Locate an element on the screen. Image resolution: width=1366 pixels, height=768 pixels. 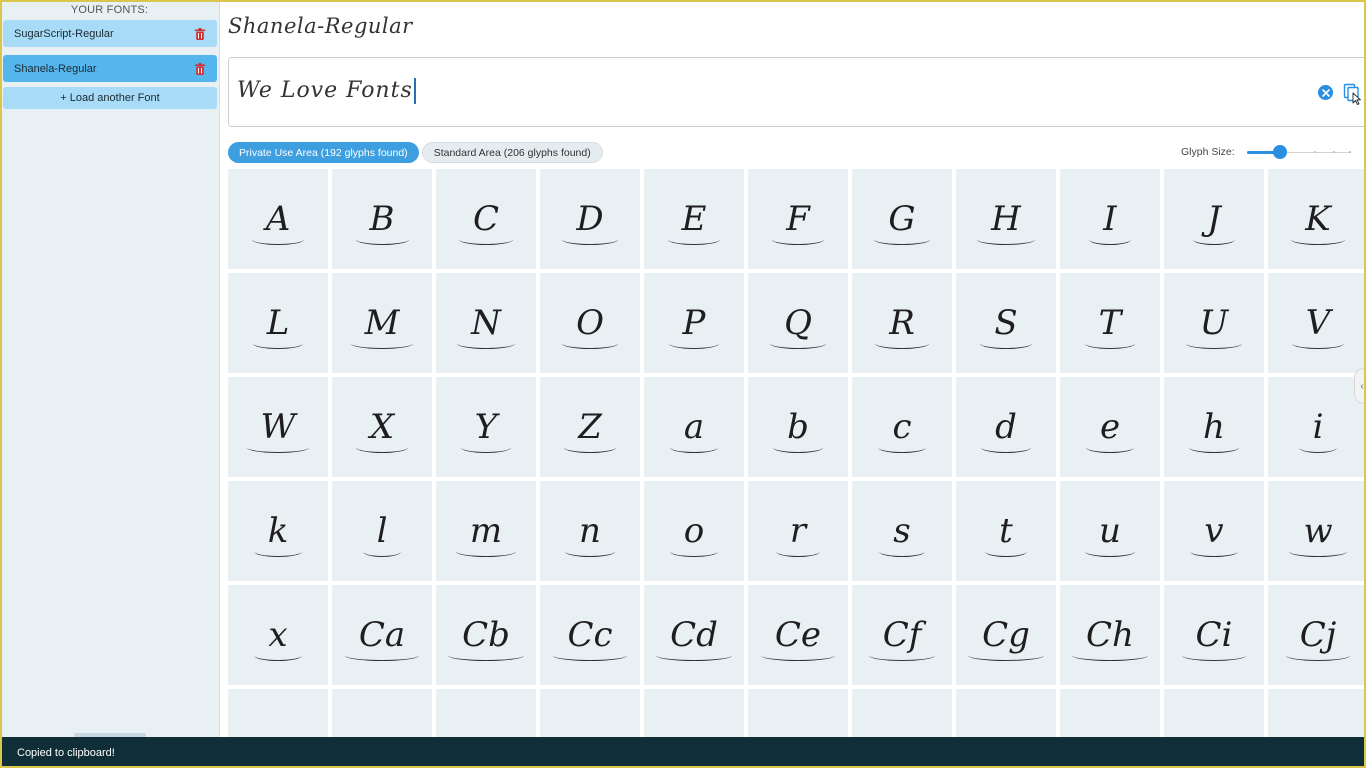
glyph-cell: Q is located at coordinates (798, 323).